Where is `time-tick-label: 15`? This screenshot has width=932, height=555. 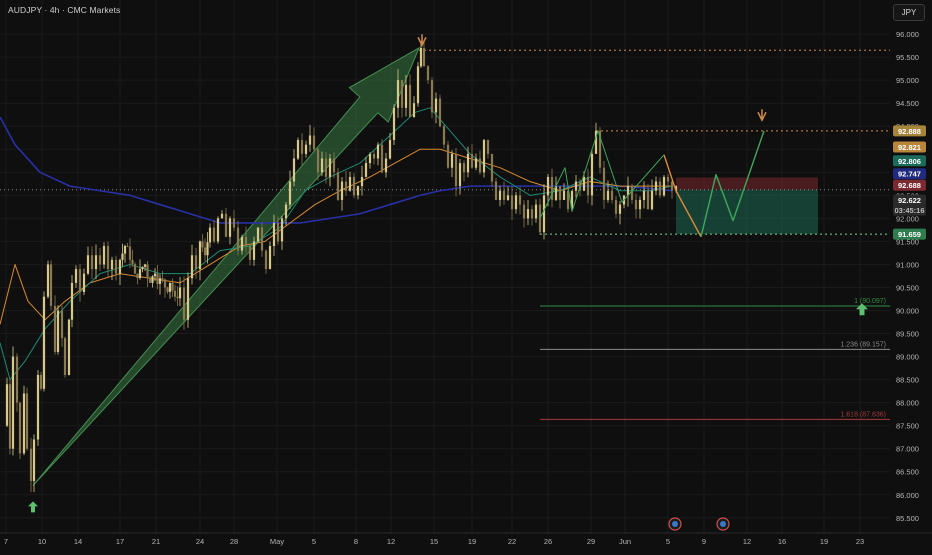 time-tick-label: 15 is located at coordinates (434, 541).